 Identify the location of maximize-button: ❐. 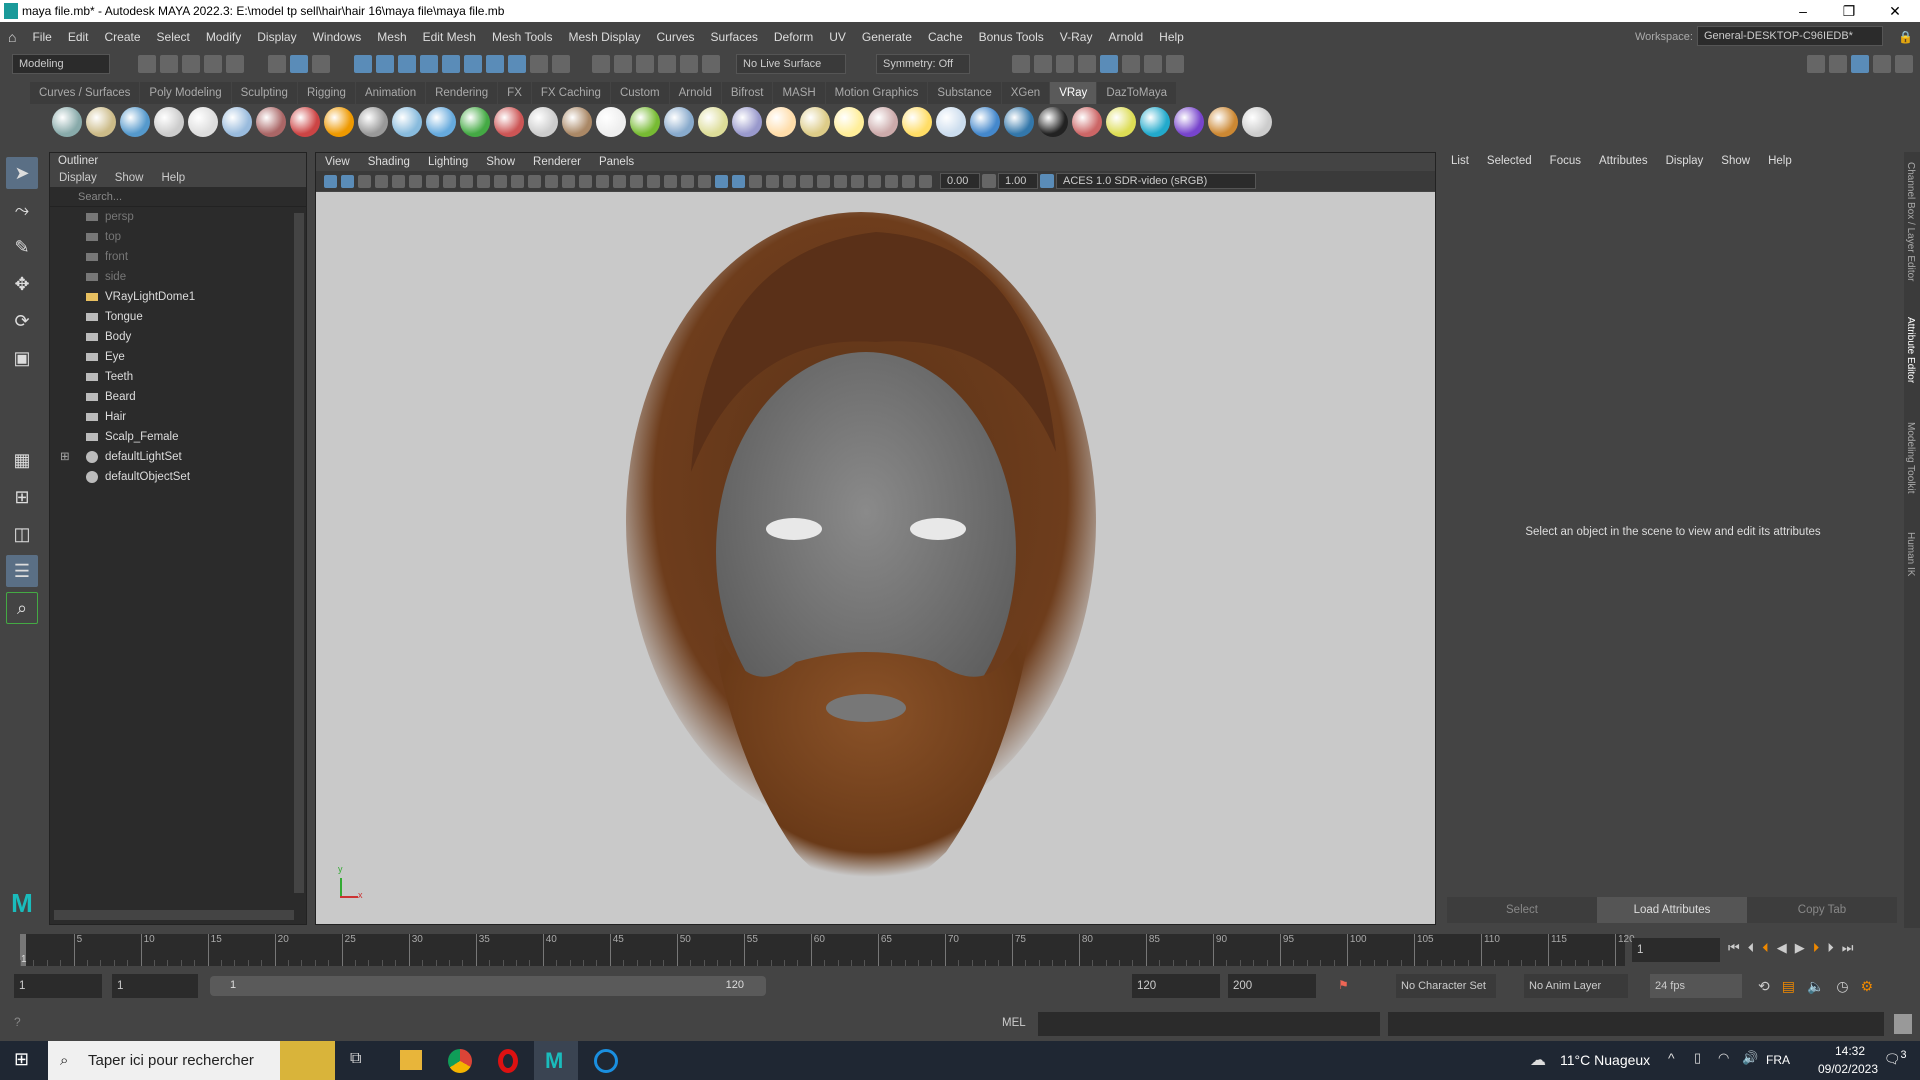
(1849, 11).